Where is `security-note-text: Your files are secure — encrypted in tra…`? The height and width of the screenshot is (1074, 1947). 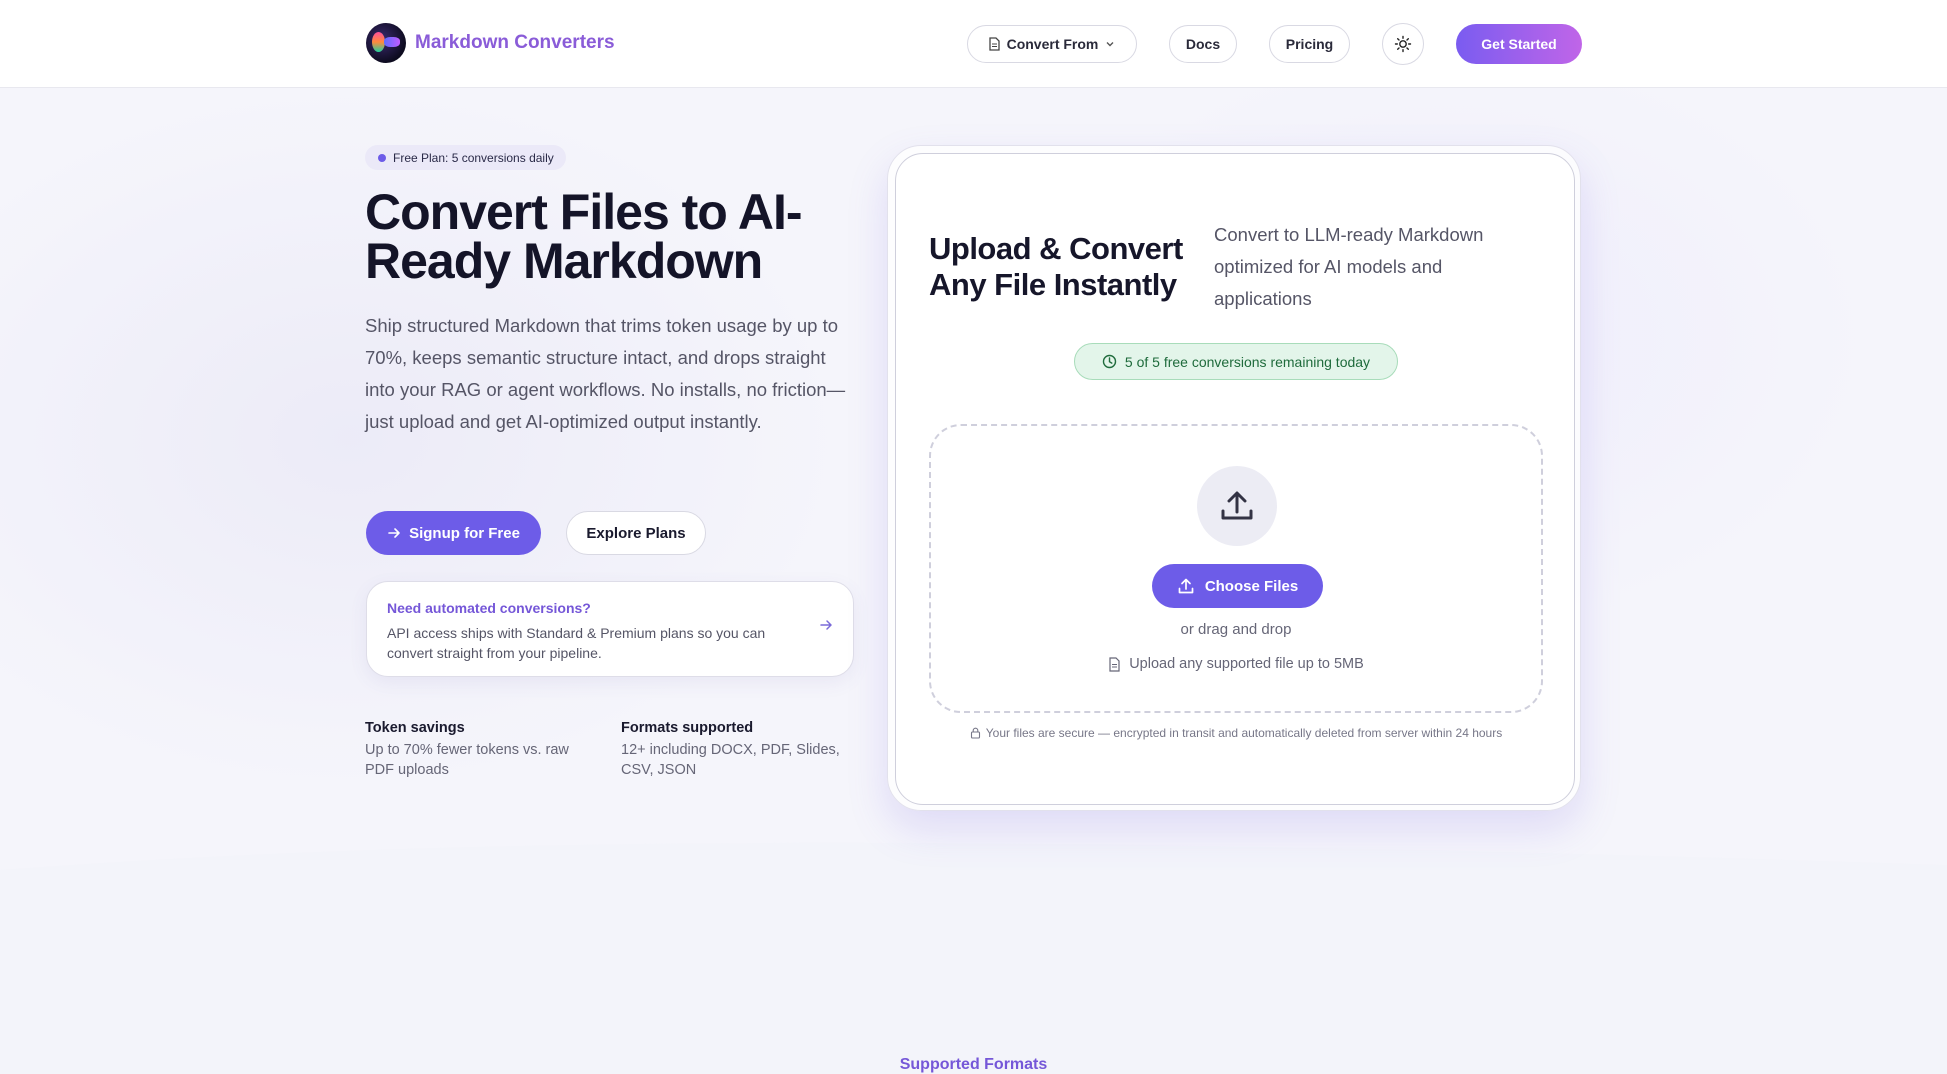
security-note-text: Your files are secure — encrypted in tra… is located at coordinates (1244, 733).